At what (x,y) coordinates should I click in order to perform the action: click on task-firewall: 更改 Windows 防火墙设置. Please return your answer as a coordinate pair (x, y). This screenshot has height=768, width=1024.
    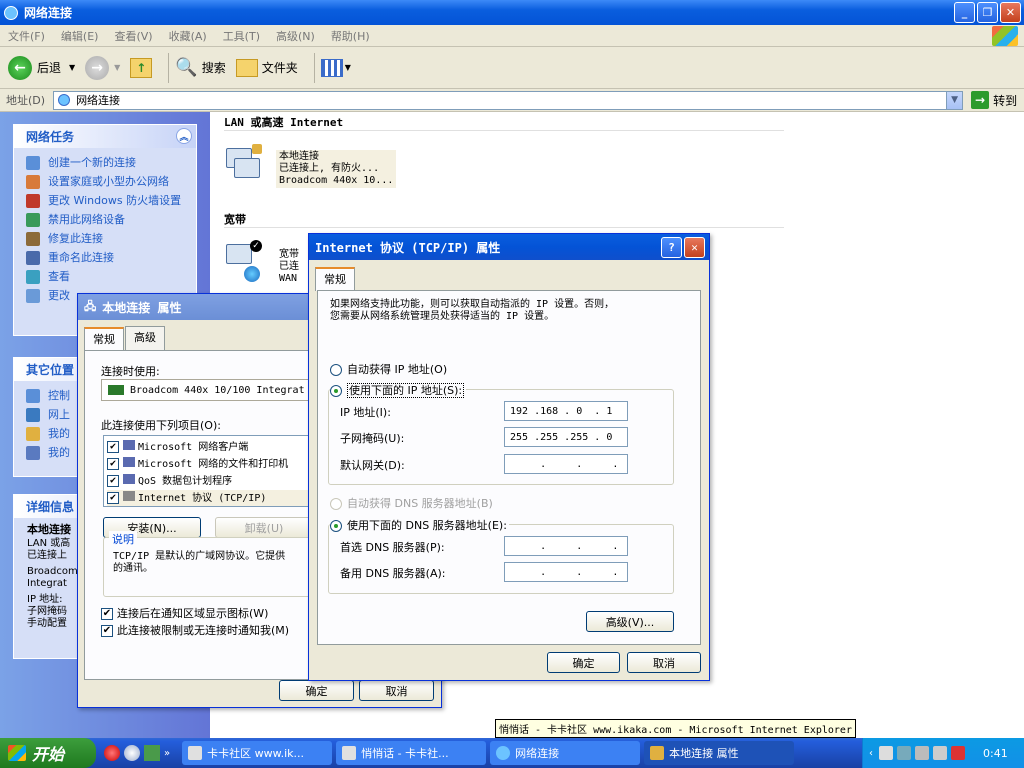
    Looking at the image, I should click on (105, 200).